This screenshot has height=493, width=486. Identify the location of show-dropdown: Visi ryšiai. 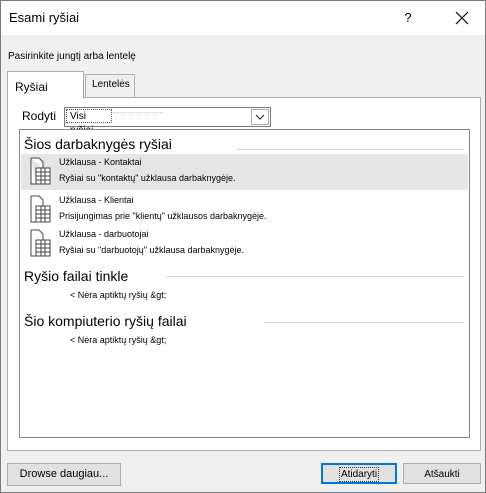
(167, 121).